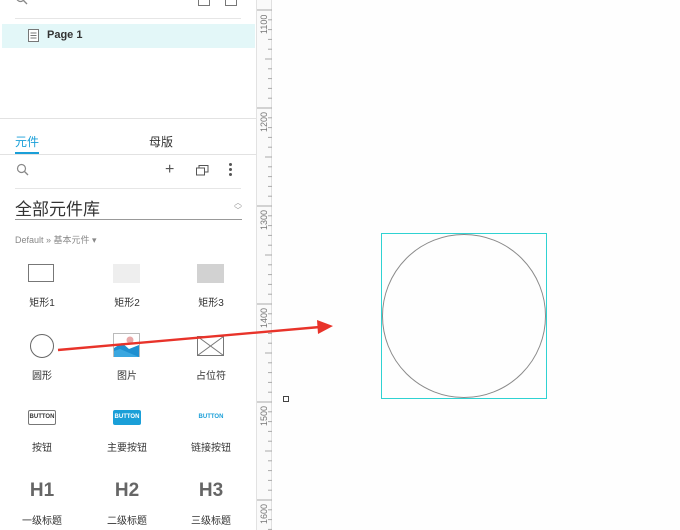 Image resolution: width=680 pixels, height=530 pixels. Describe the element at coordinates (42, 417) in the screenshot. I see `button-icon: BUTTON` at that location.